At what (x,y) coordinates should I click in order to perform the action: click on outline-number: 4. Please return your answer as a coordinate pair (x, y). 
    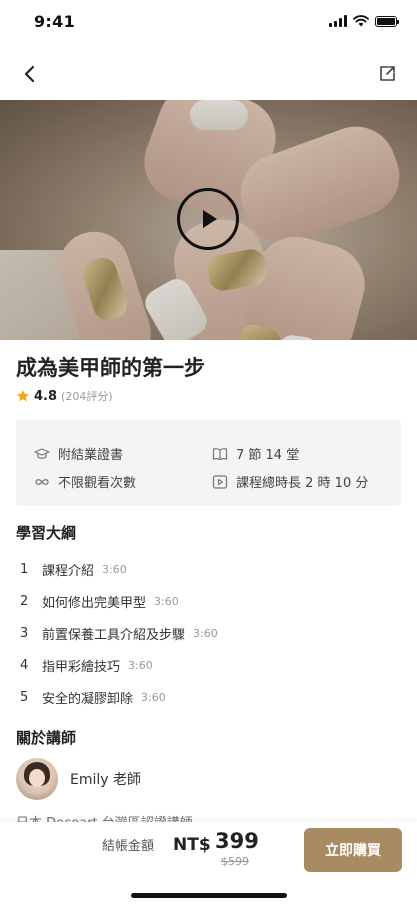
    Looking at the image, I should click on (24, 665).